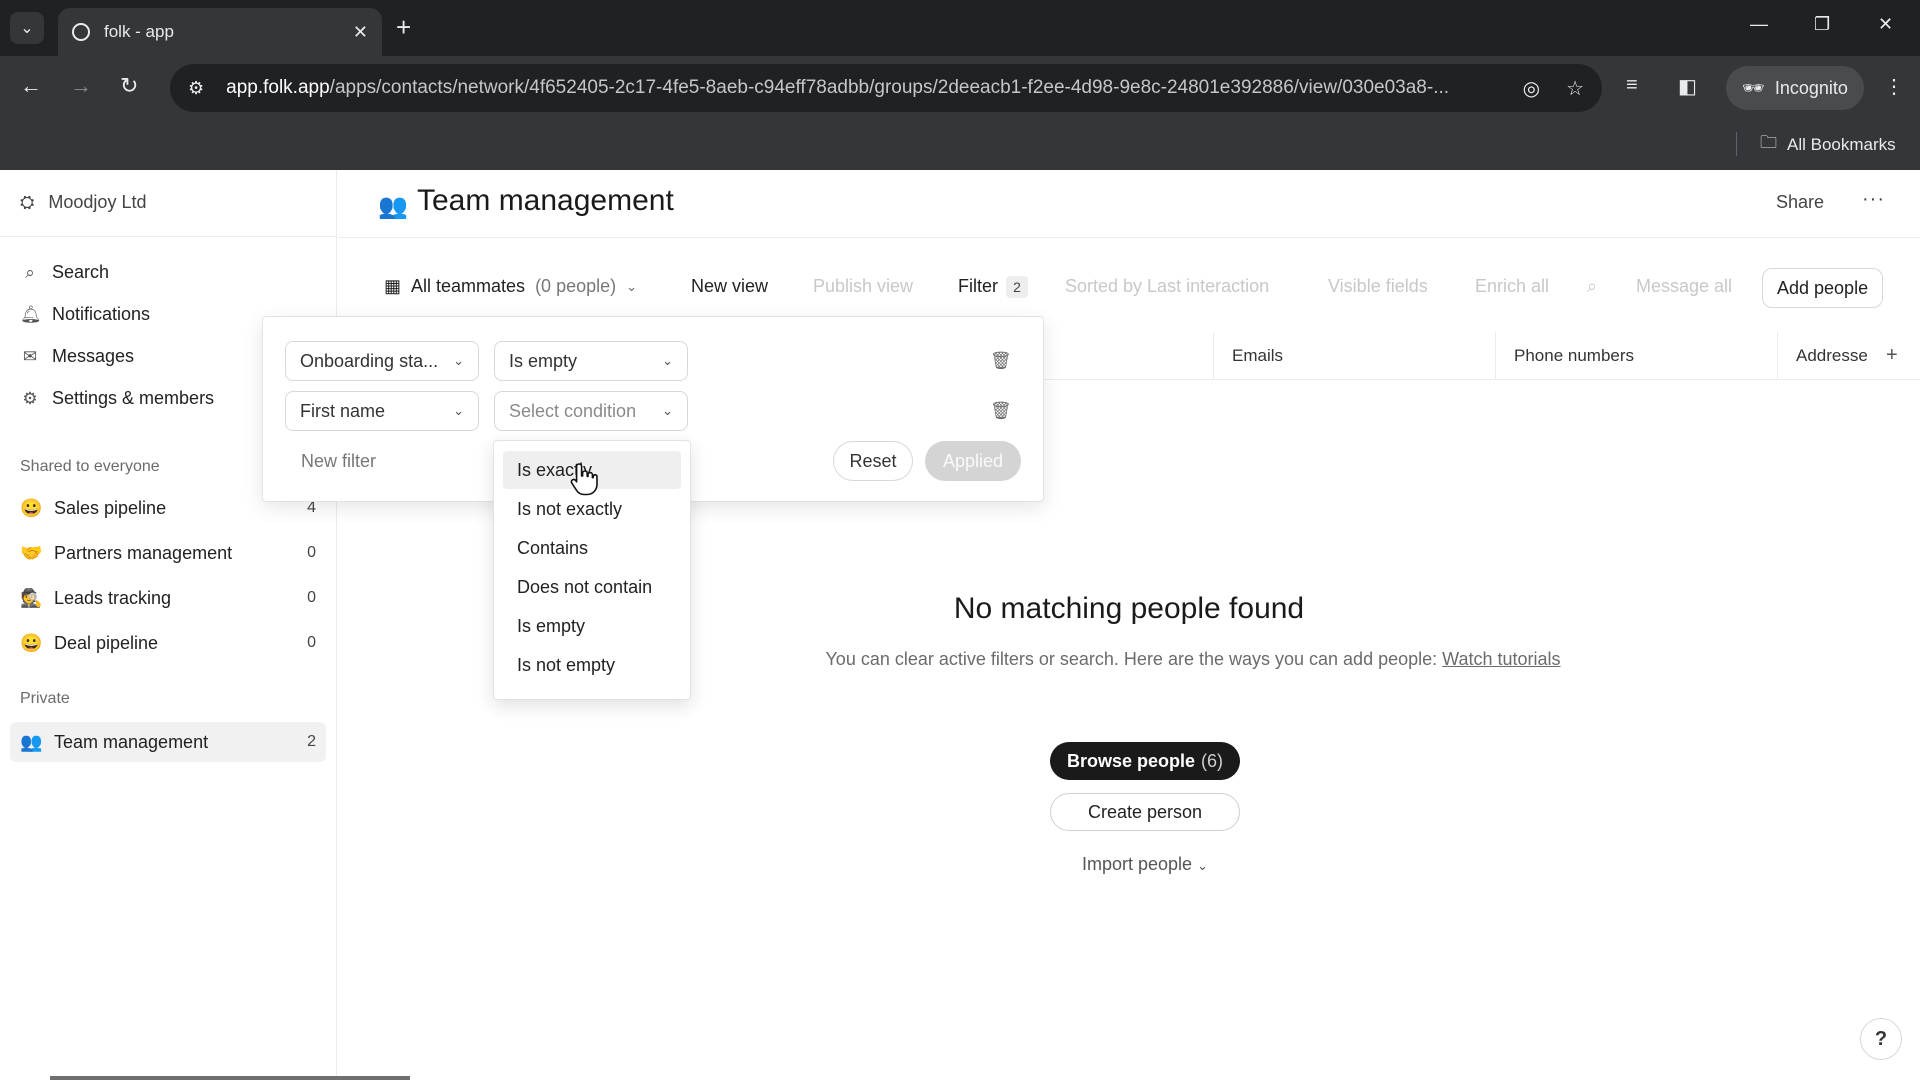 This screenshot has height=1080, width=1920. Describe the element at coordinates (1687, 86) in the screenshot. I see `side-panel-icon: ◧` at that location.